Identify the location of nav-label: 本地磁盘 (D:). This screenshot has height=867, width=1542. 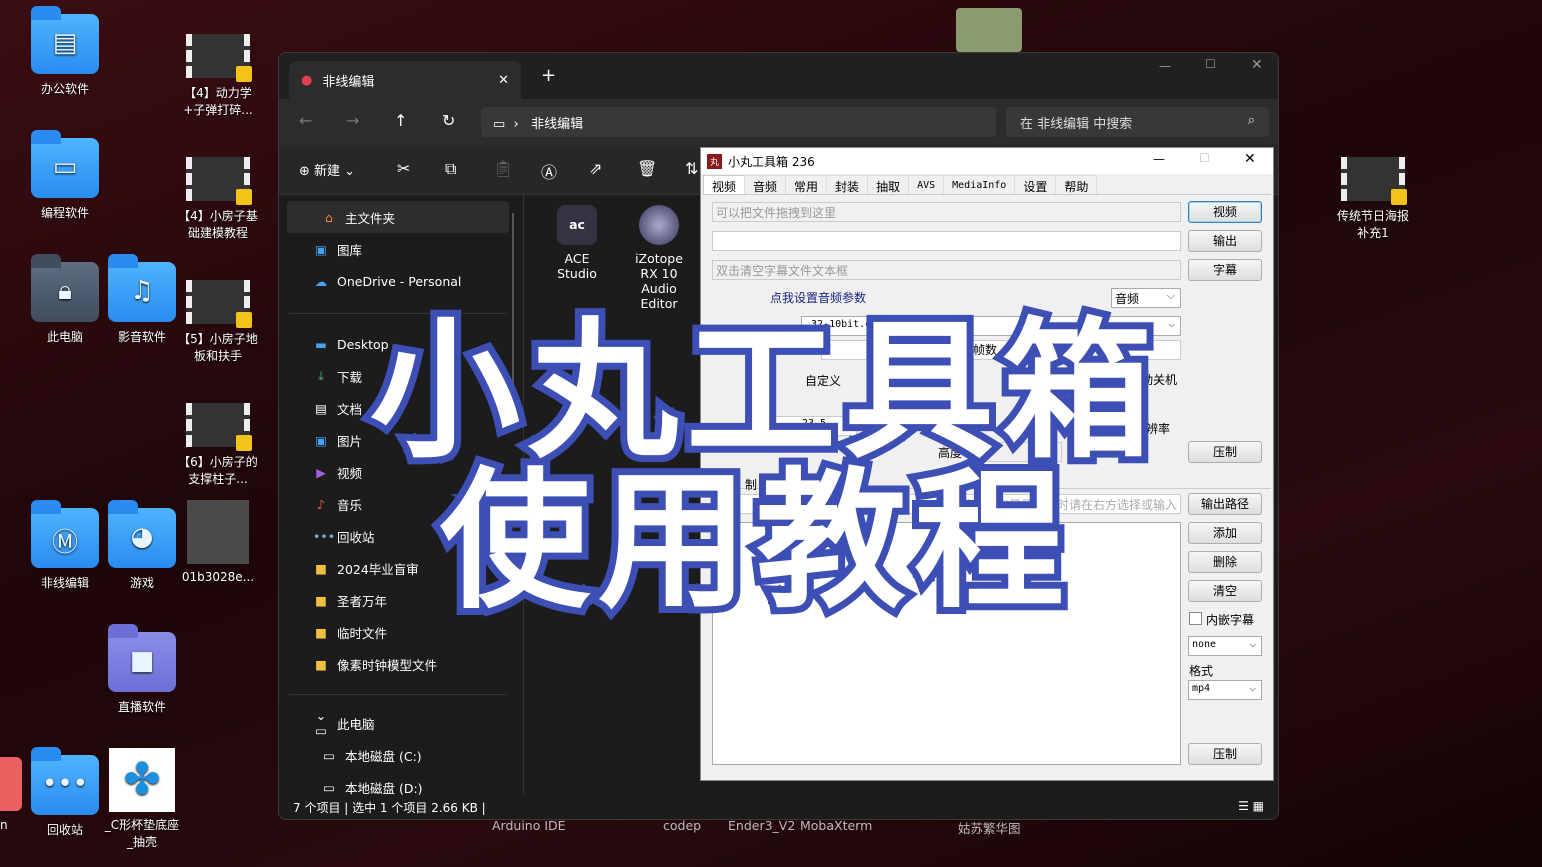
(384, 788).